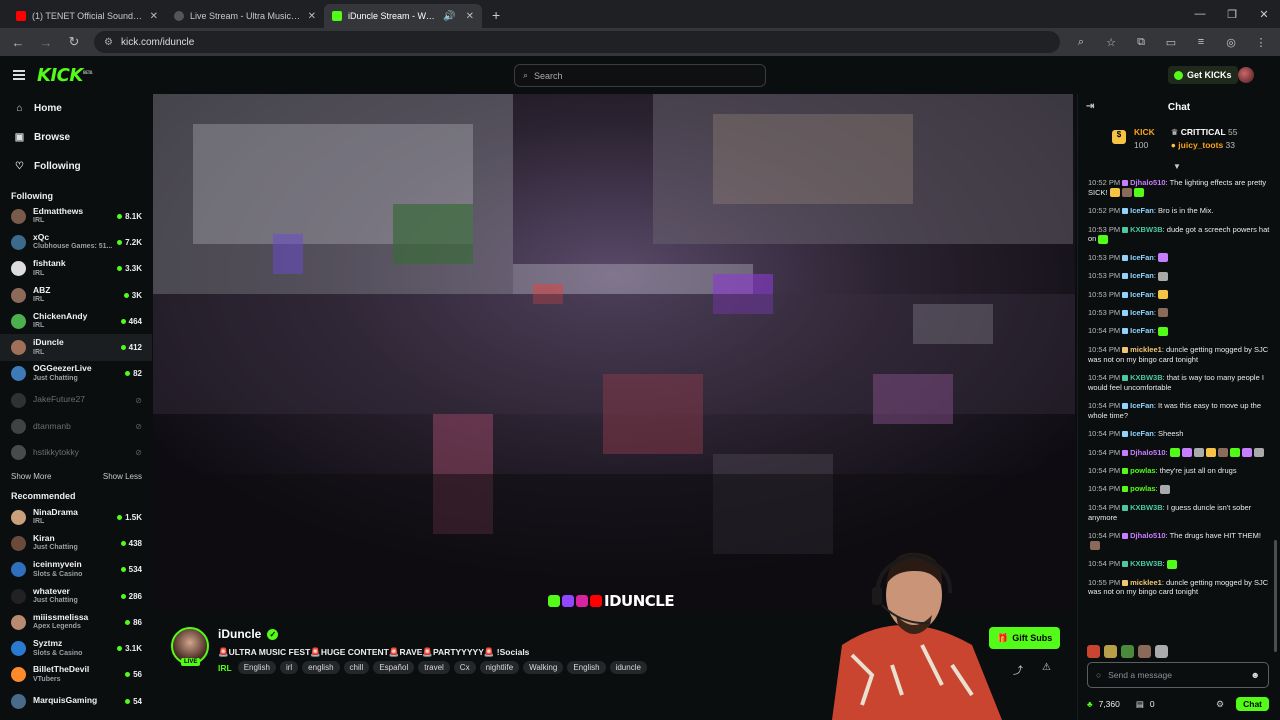 The height and width of the screenshot is (720, 1280). What do you see at coordinates (1264, 14) in the screenshot?
I see `close-window-icon: ✕` at bounding box center [1264, 14].